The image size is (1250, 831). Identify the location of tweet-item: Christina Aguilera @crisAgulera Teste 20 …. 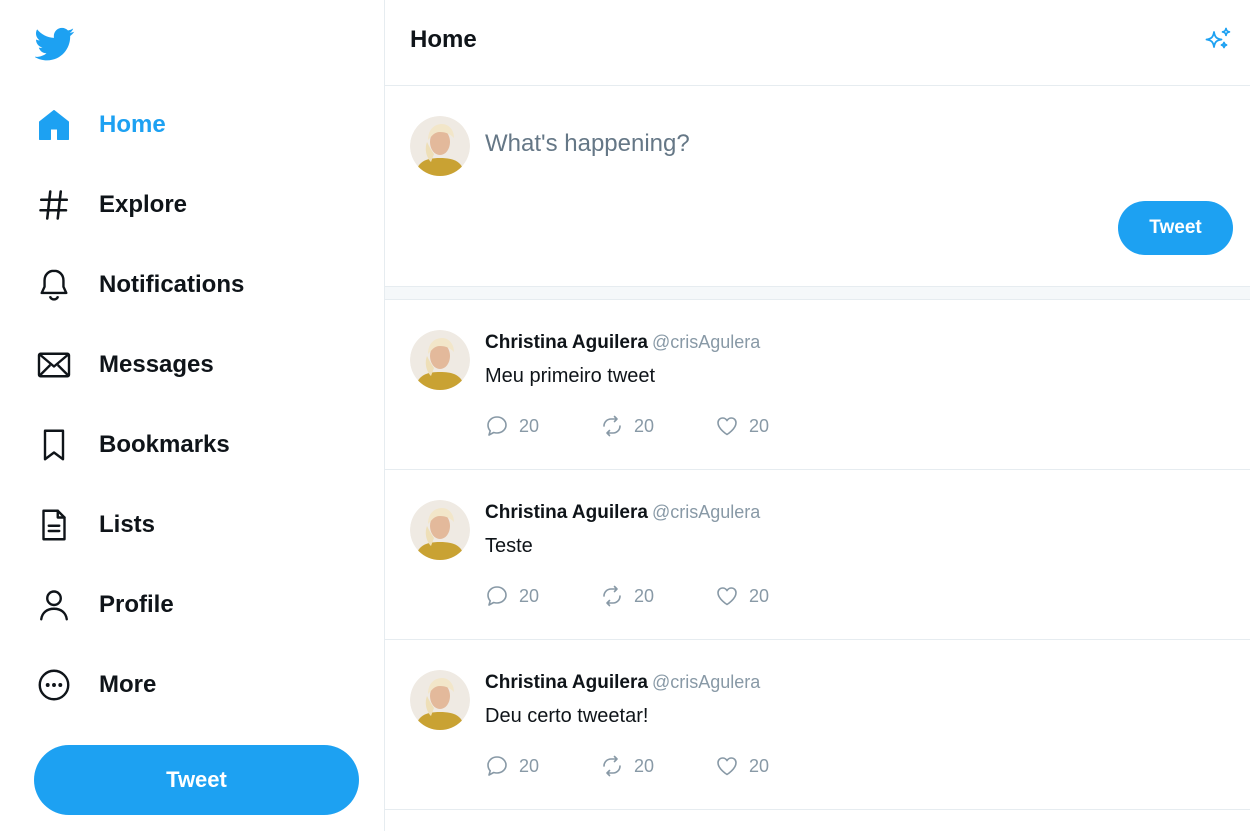
(817, 555).